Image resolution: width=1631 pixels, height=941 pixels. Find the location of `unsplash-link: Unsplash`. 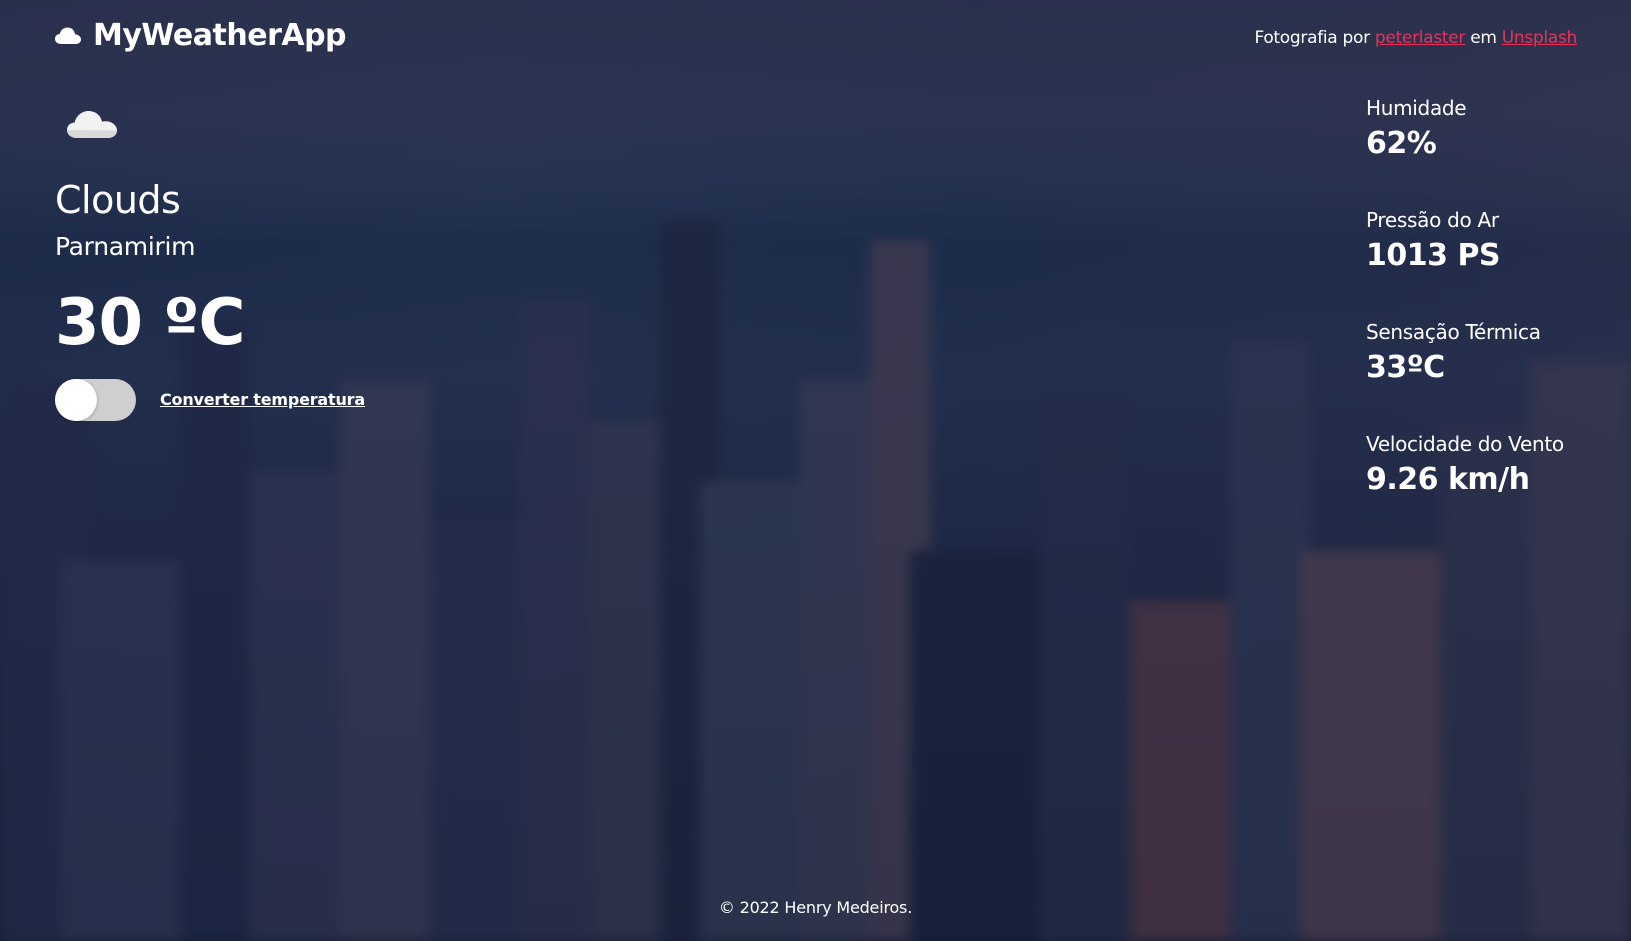

unsplash-link: Unsplash is located at coordinates (1540, 38).